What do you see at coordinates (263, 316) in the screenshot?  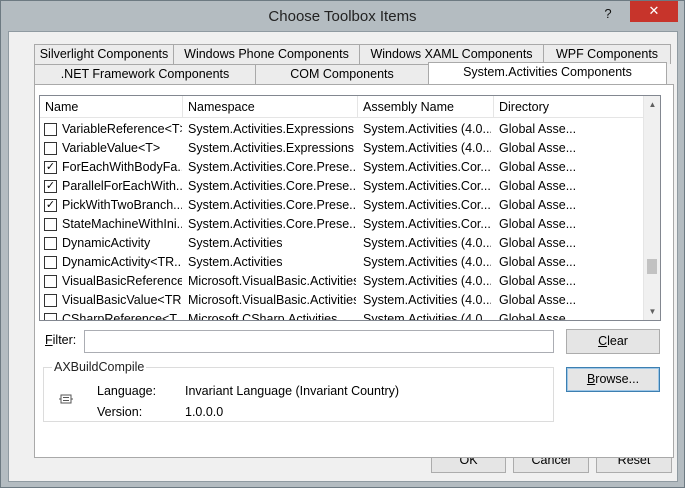 I see `row-cell-namespace: Microsoft.CSharp.Activities` at bounding box center [263, 316].